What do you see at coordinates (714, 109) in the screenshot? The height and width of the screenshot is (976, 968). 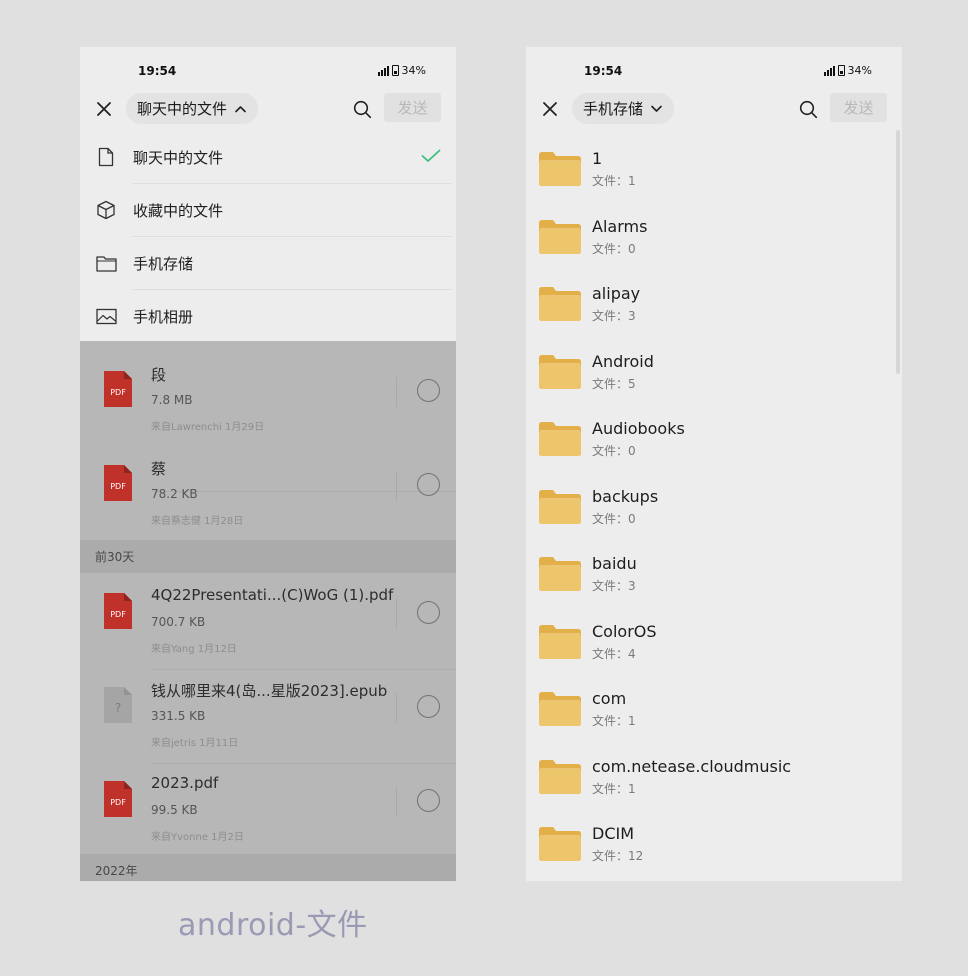 I see `top-bar: 手机存储 发送` at bounding box center [714, 109].